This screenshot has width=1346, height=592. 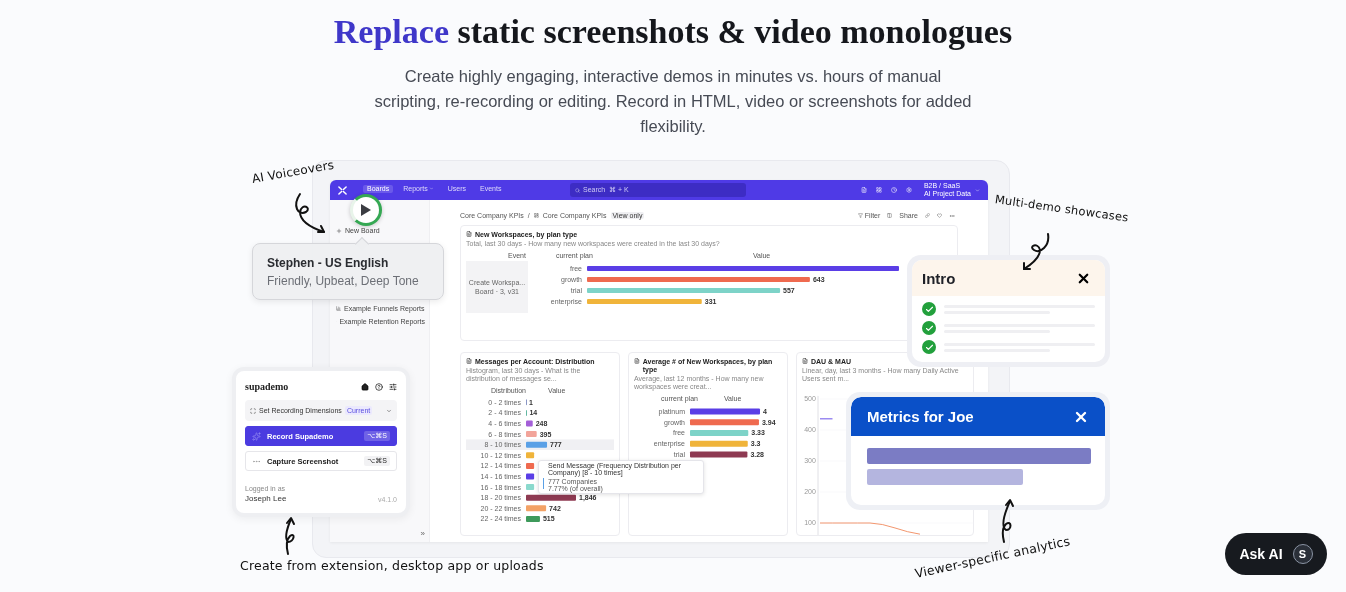 I want to click on link-icon, so click(x=927, y=215).